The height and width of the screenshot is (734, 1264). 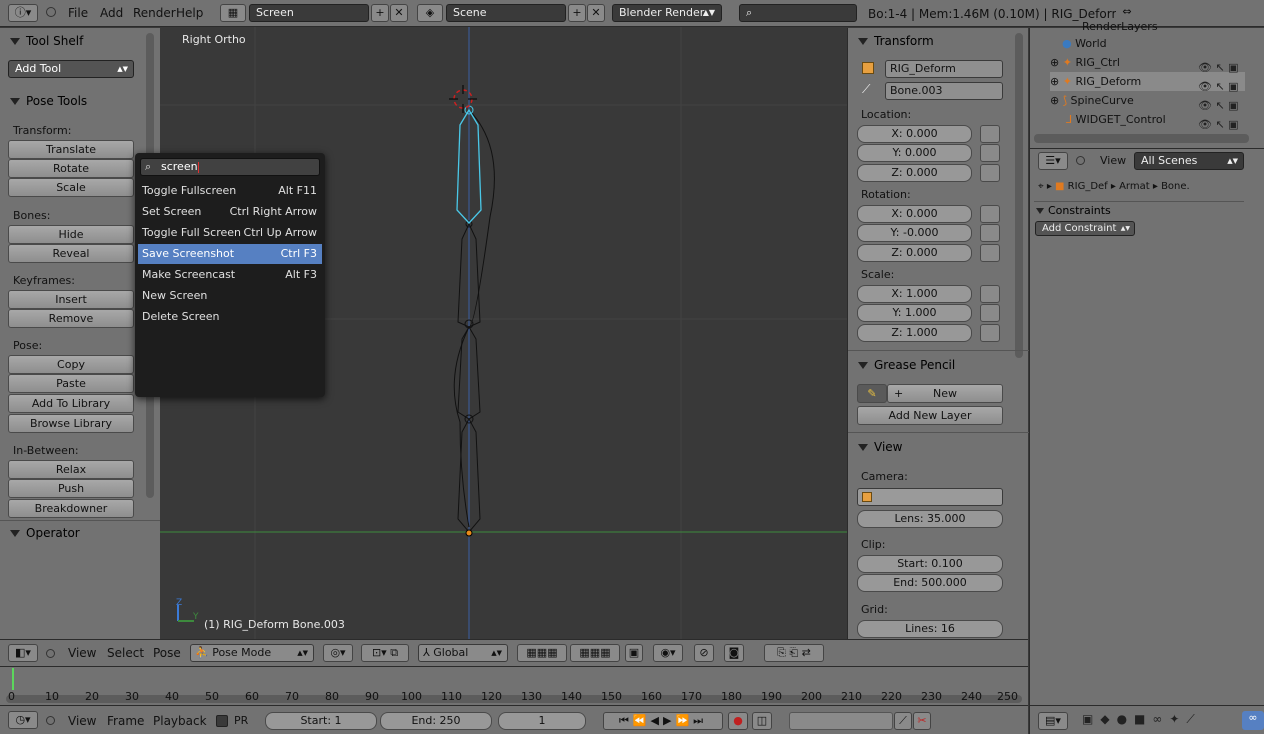 What do you see at coordinates (734, 653) in the screenshot?
I see `render-preview-icon: ◙` at bounding box center [734, 653].